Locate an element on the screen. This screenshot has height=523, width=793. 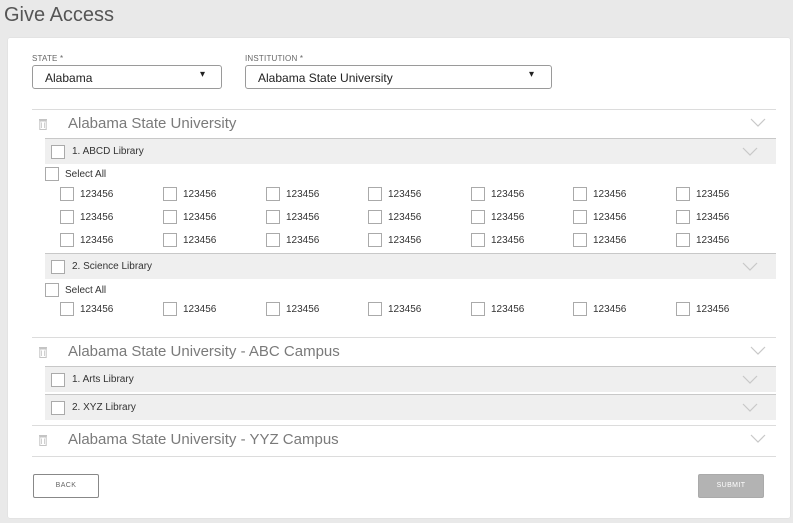
divider is located at coordinates (404, 456).